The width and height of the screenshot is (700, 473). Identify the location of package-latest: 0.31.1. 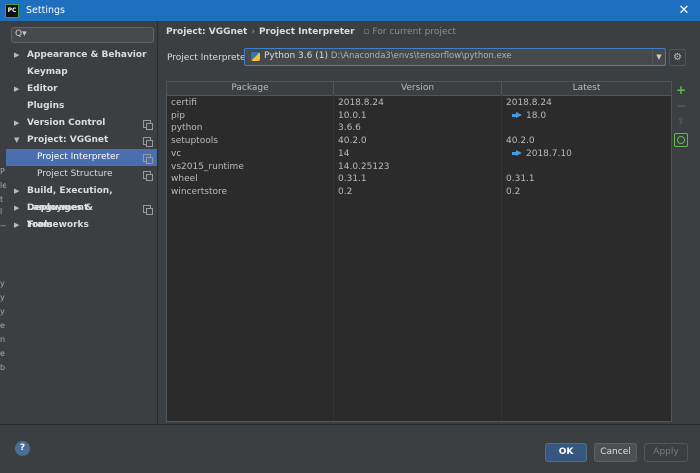
(520, 179).